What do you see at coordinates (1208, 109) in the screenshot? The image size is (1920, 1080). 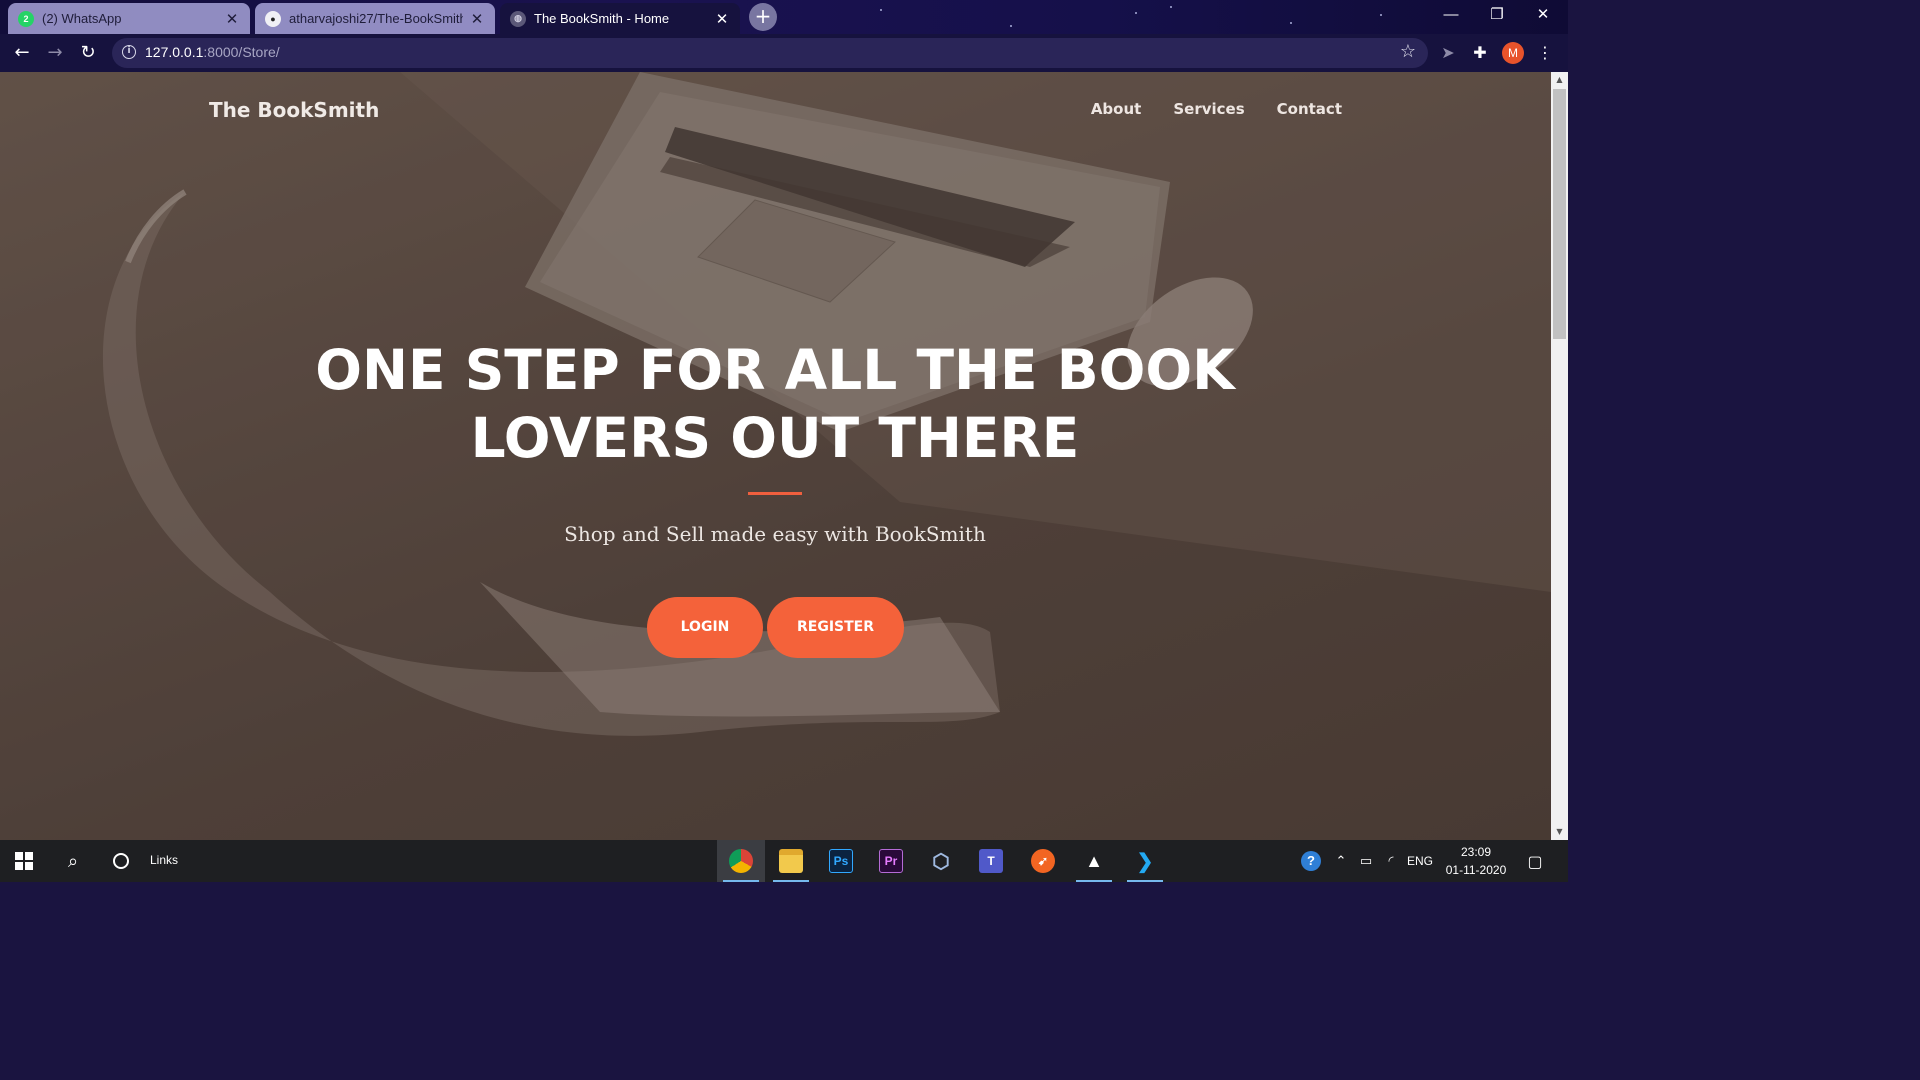 I see `nav-services-link: Services` at bounding box center [1208, 109].